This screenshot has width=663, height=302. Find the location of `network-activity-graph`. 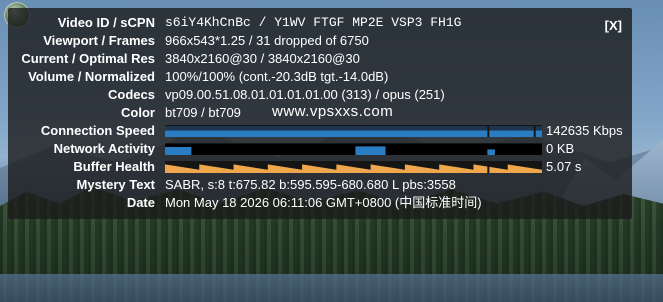

network-activity-graph is located at coordinates (353, 149).